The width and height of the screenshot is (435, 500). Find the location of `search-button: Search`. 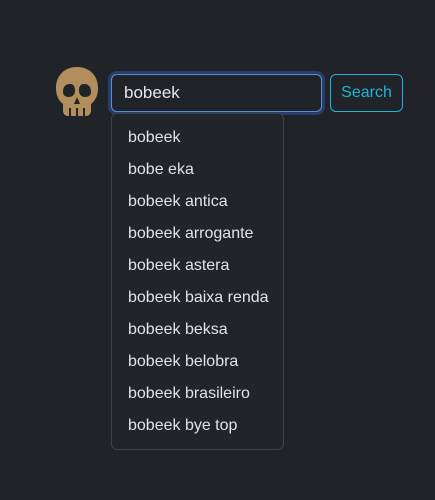

search-button: Search is located at coordinates (366, 93).